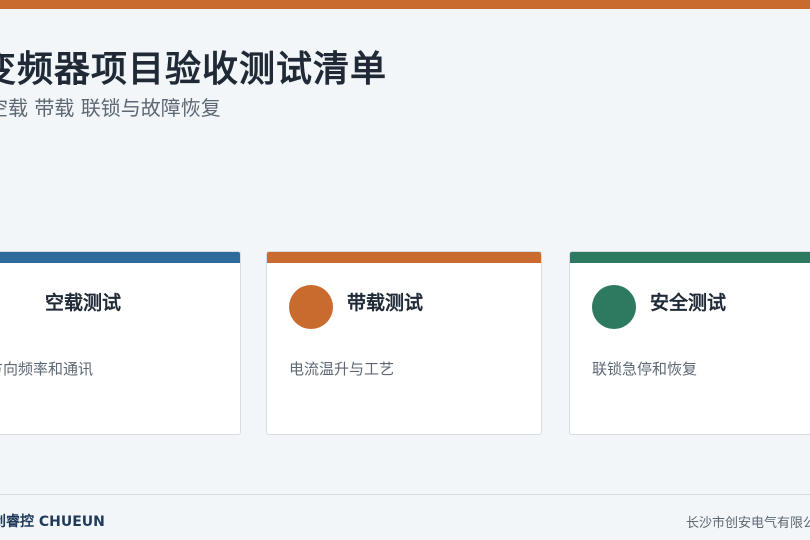 The image size is (810, 540). Describe the element at coordinates (52, 522) in the screenshot. I see `brand-logo-text: 创睿控 CHUEUN` at that location.